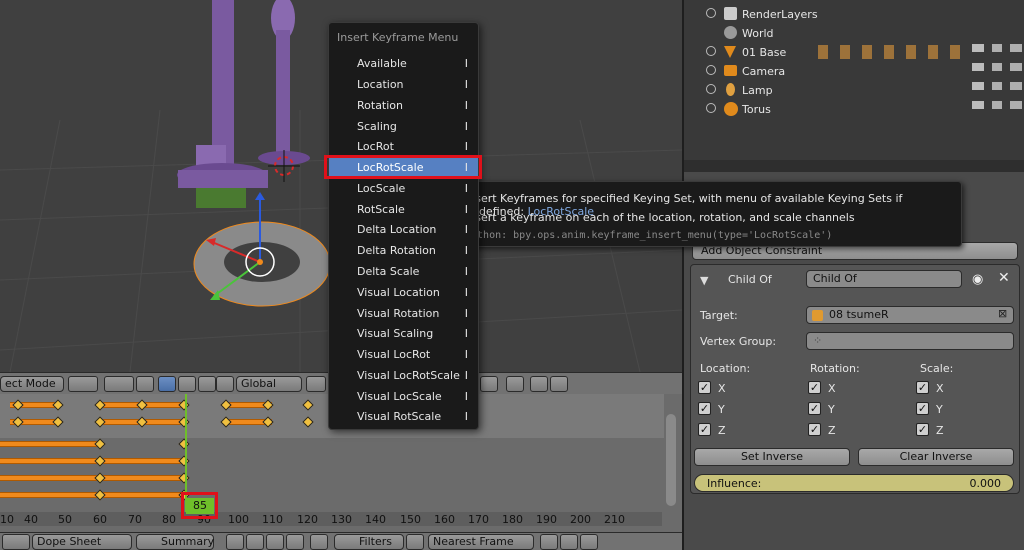 The height and width of the screenshot is (550, 1024). Describe the element at coordinates (478, 519) in the screenshot. I see `ruler-tick: 170` at that location.